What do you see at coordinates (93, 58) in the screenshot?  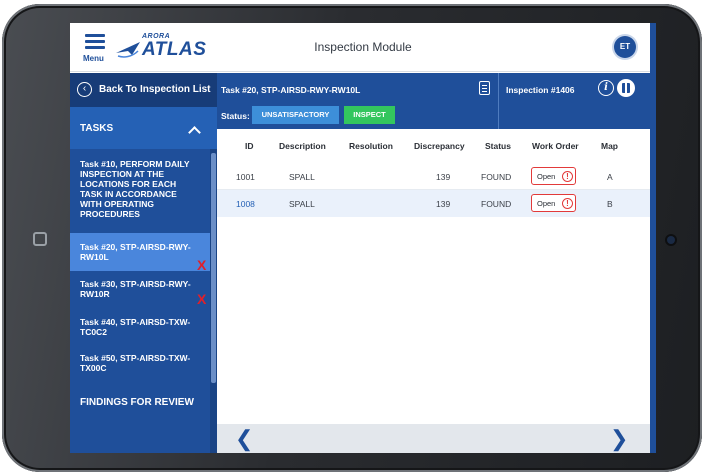 I see `menu-label: Menu` at bounding box center [93, 58].